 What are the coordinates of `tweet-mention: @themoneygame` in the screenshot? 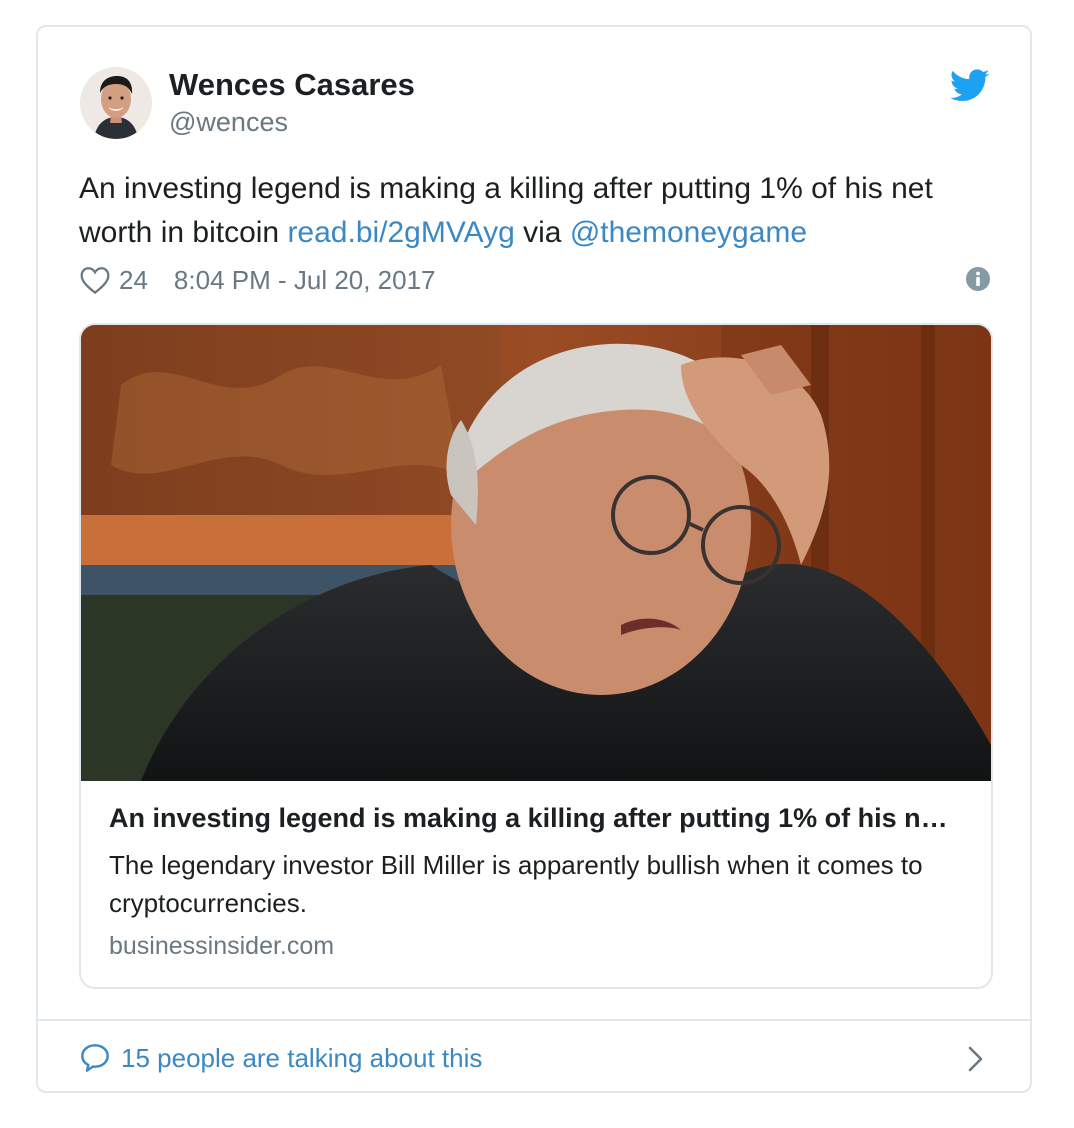 It's located at (688, 232).